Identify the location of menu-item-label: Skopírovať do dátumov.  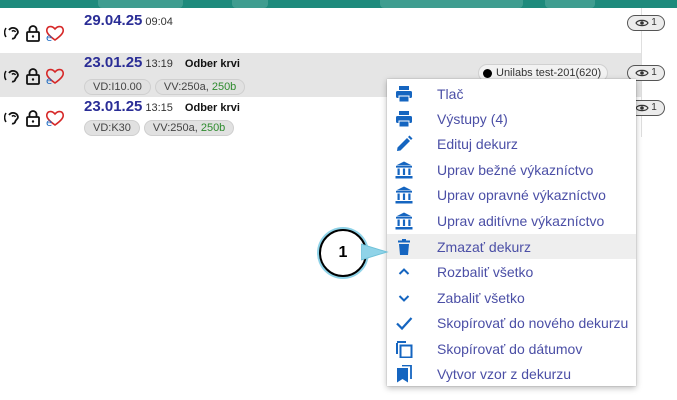
(510, 348).